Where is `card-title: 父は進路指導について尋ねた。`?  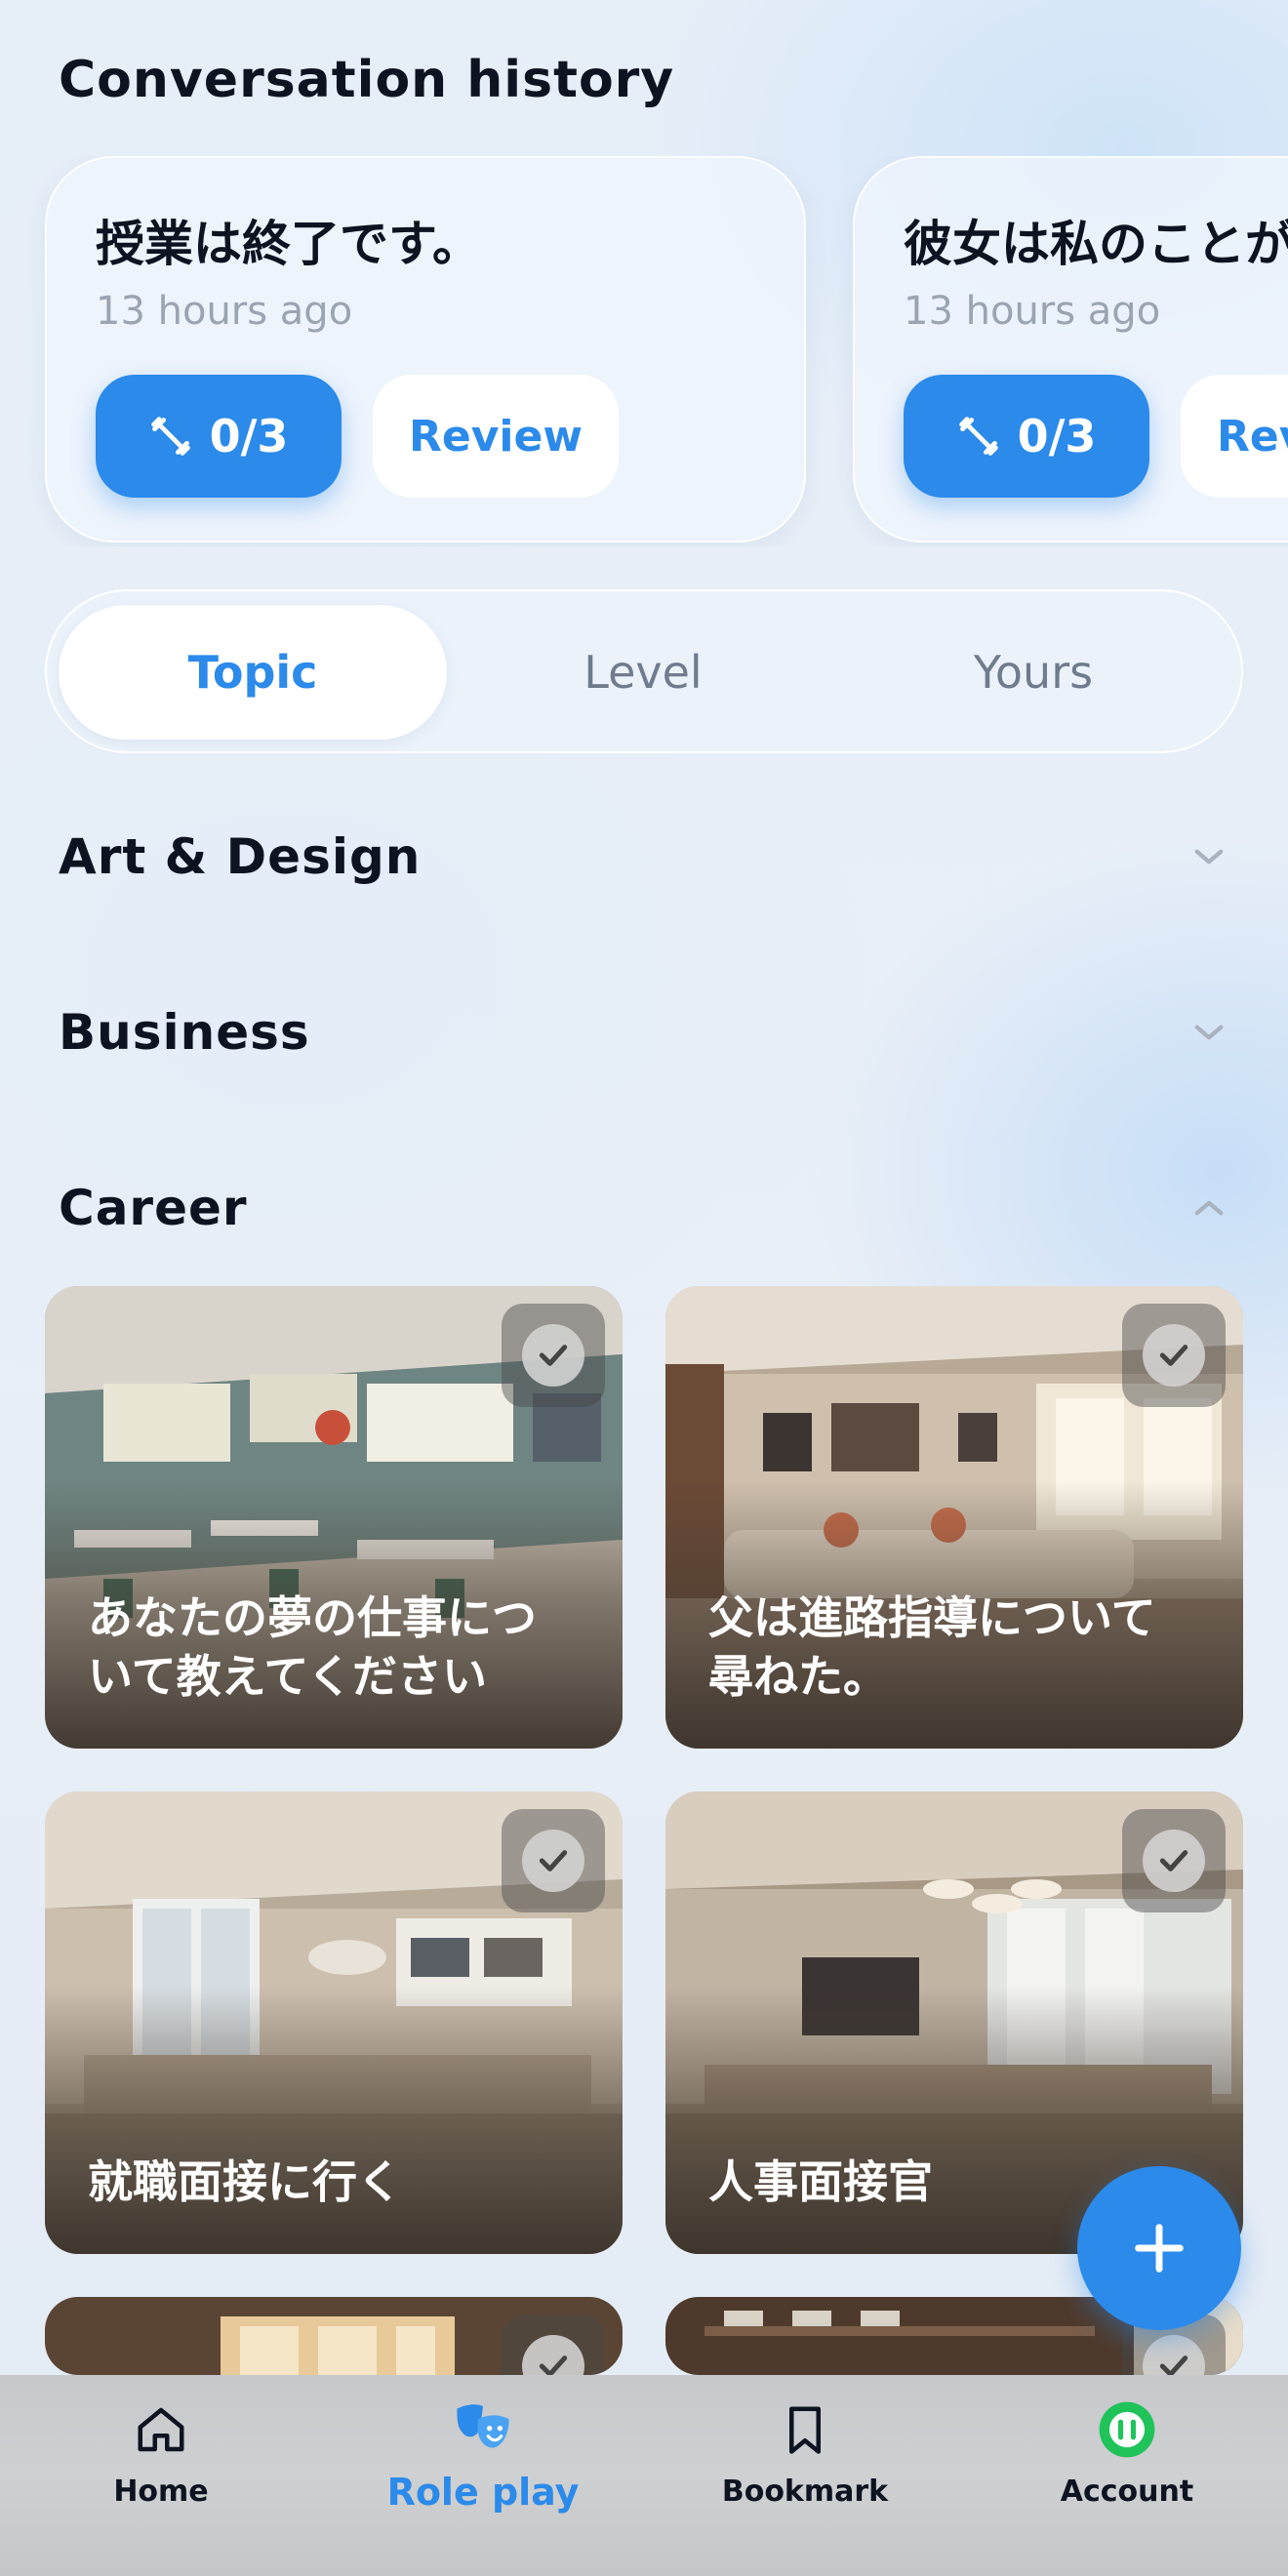 card-title: 父は進路指導について尋ねた。 is located at coordinates (932, 1647).